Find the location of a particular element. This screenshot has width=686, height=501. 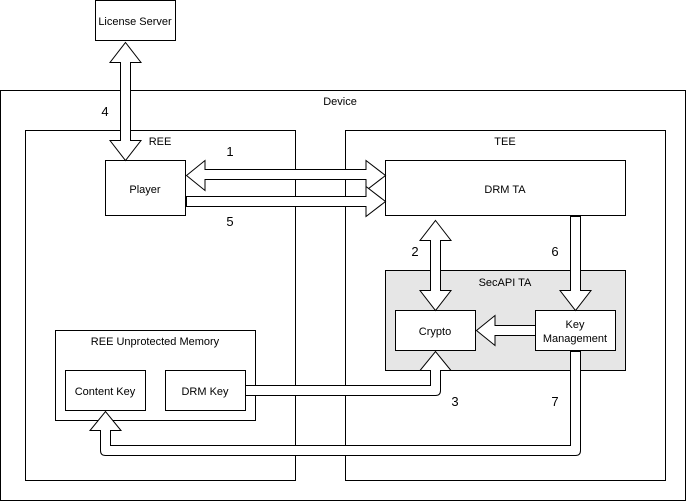

drm-key-label: DRM Key is located at coordinates (205, 392).